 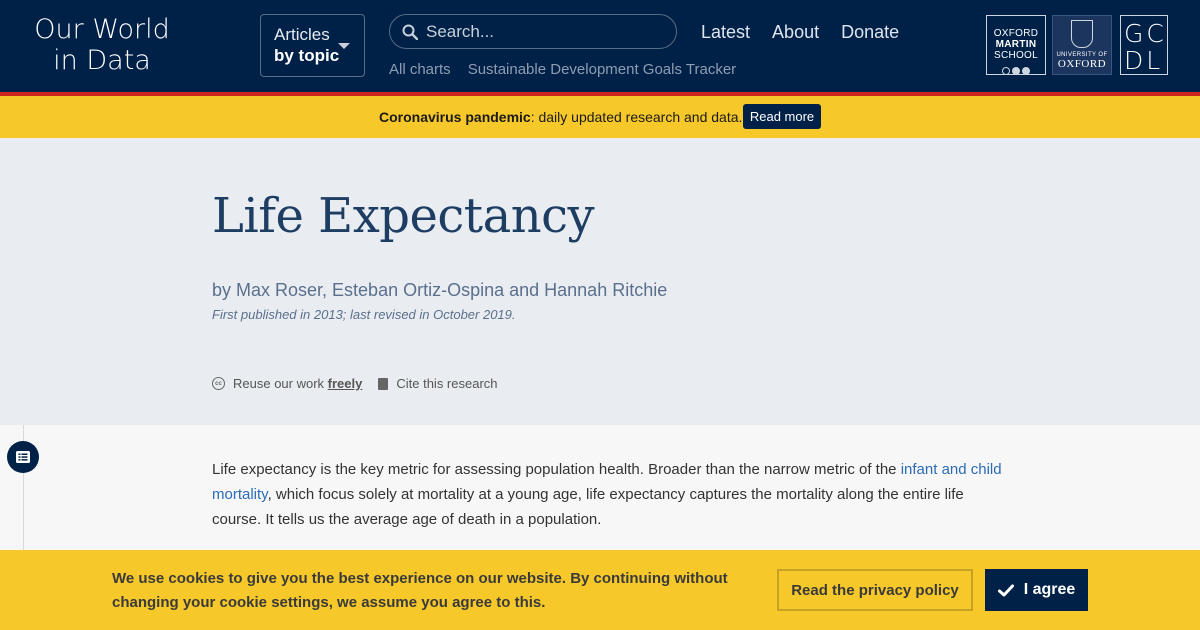 I want to click on nav-all-charts: All charts, so click(x=420, y=69).